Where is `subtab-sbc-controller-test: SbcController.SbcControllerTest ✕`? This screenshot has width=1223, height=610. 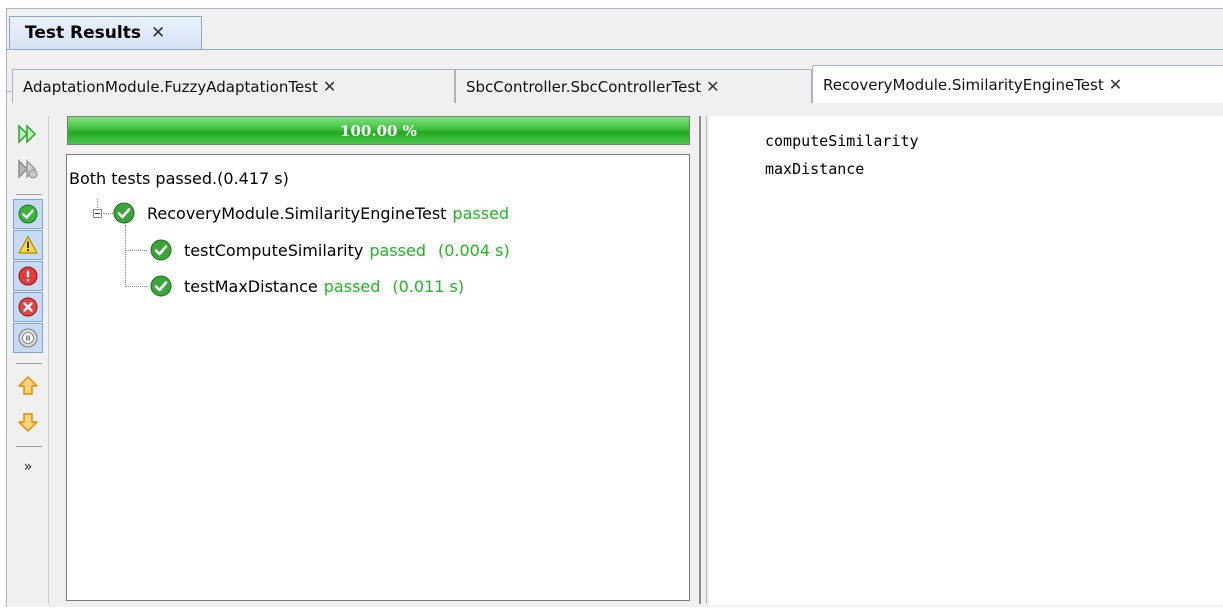 subtab-sbc-controller-test: SbcController.SbcControllerTest ✕ is located at coordinates (633, 86).